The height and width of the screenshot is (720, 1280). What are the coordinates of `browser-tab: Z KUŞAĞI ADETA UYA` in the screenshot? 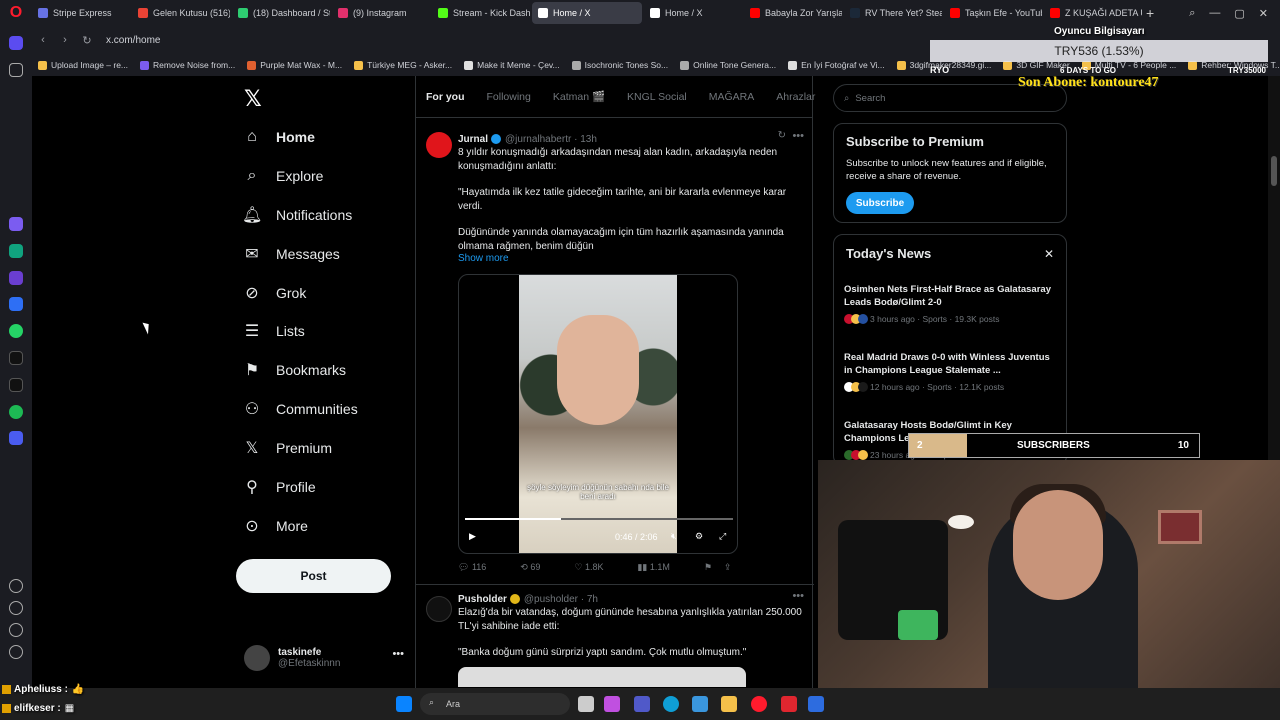 It's located at (1093, 13).